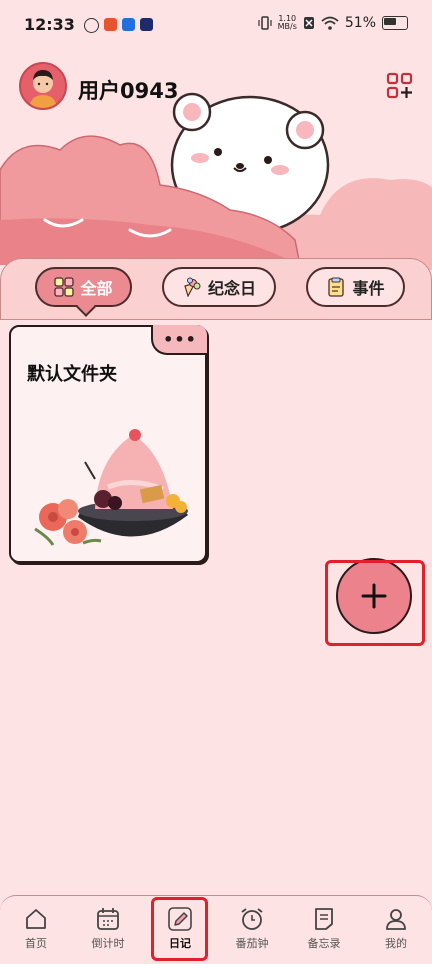 The height and width of the screenshot is (964, 432). What do you see at coordinates (72, 374) in the screenshot?
I see `folder-title: 默认文件夹` at bounding box center [72, 374].